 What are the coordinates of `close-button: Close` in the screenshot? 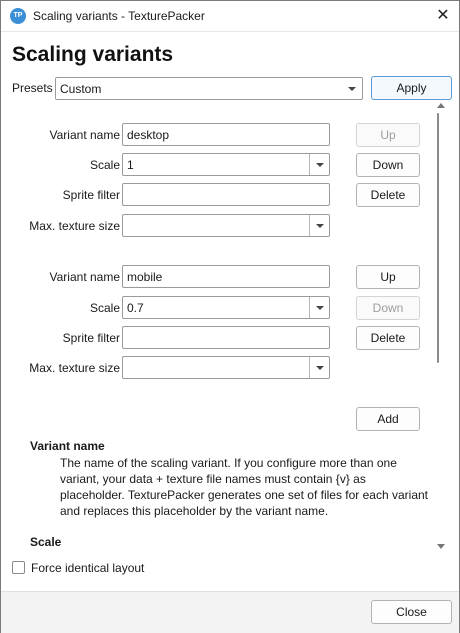 It's located at (411, 612).